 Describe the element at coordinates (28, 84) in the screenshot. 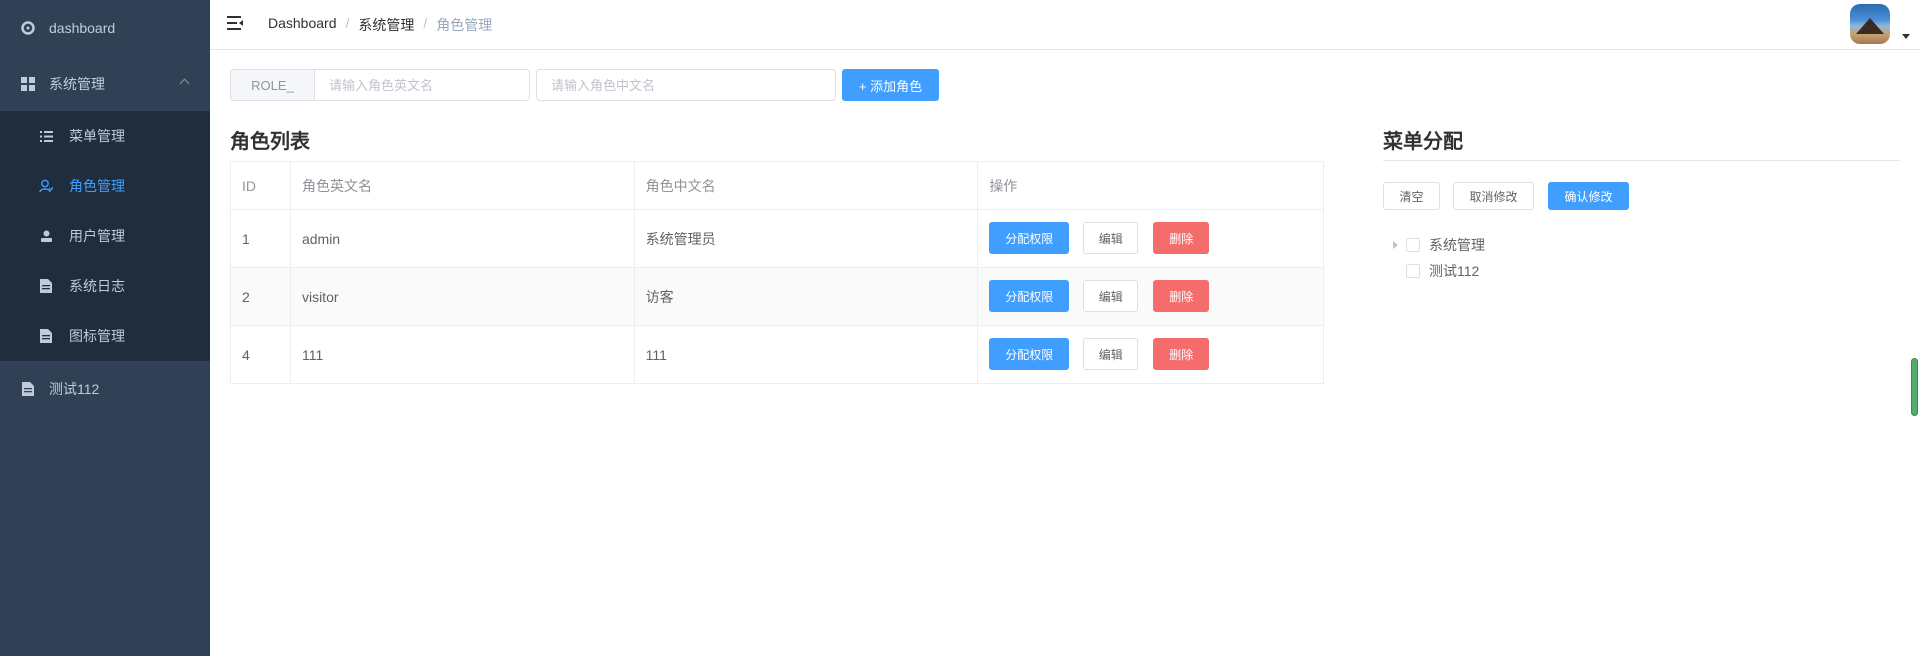

I see `grid-icon` at that location.